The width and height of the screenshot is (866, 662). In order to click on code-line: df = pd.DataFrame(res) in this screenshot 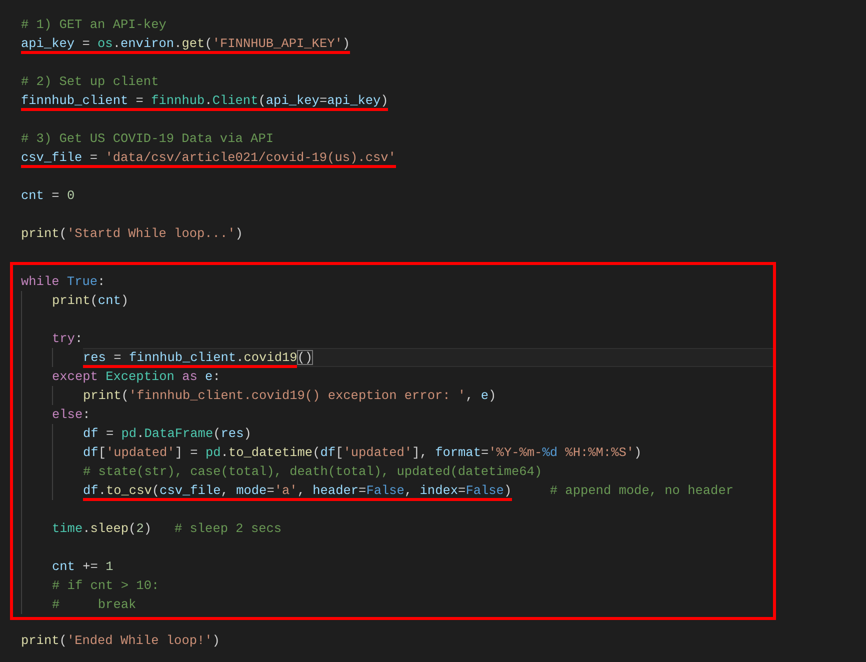, I will do `click(167, 434)`.